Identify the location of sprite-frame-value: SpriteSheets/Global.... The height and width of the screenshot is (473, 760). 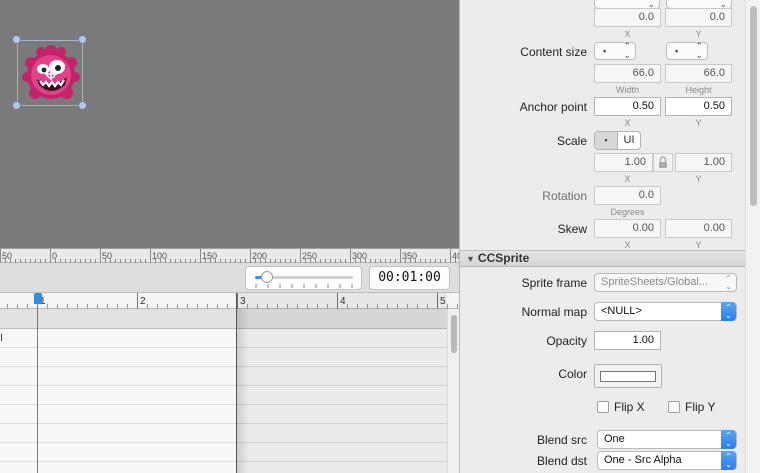
(655, 282).